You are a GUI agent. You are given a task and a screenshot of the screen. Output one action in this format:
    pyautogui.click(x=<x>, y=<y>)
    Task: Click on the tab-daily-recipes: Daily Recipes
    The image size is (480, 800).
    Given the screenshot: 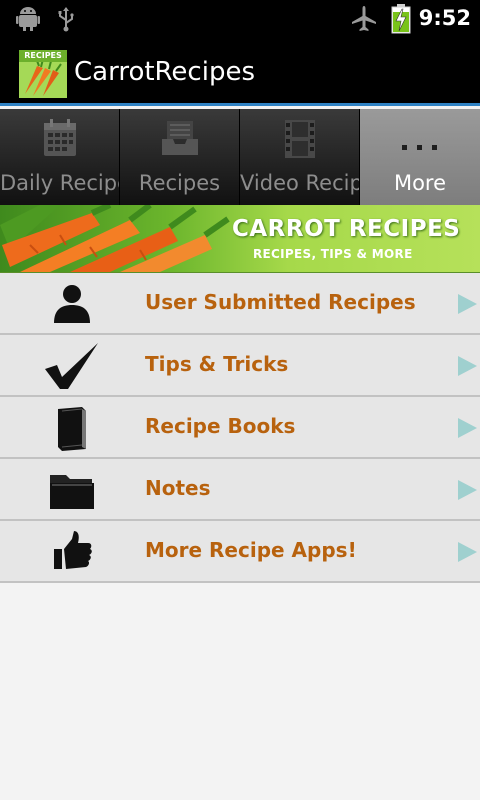 What is the action you would take?
    pyautogui.click(x=60, y=157)
    